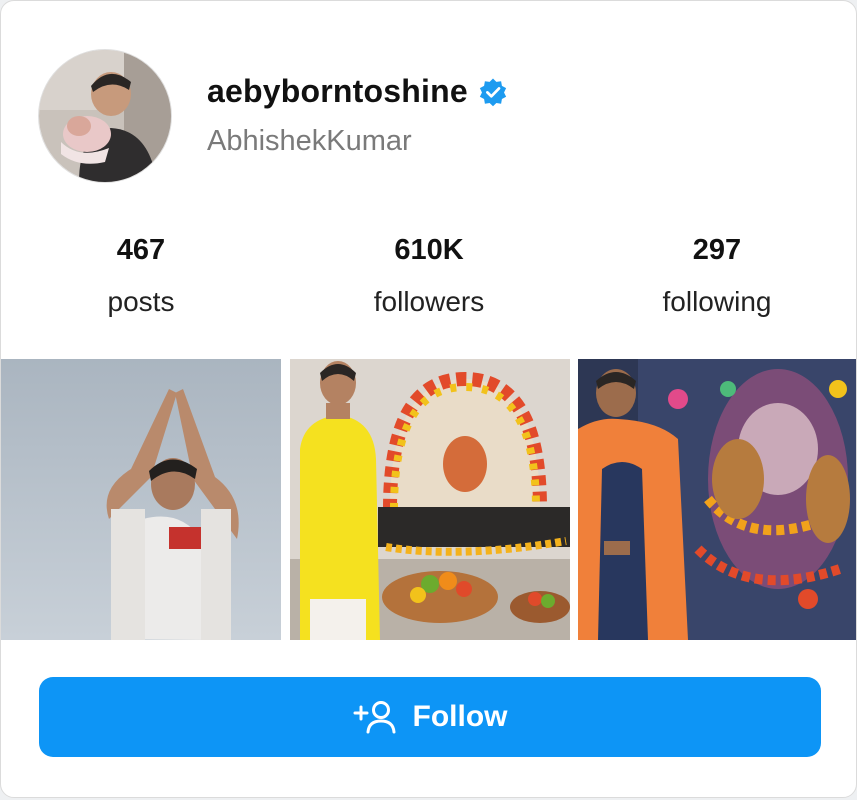 Image resolution: width=857 pixels, height=800 pixels. Describe the element at coordinates (429, 276) in the screenshot. I see `stat-followers: 610K followers` at that location.